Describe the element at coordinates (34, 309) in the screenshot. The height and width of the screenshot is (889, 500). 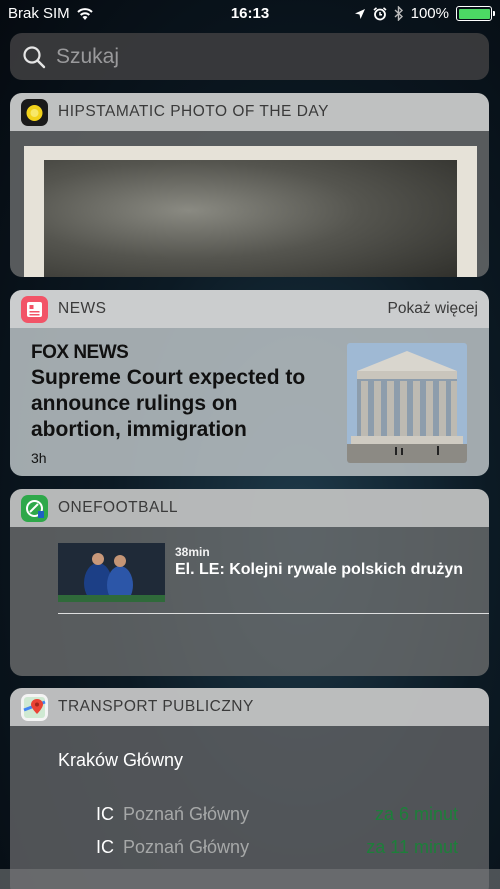
I see `news-app-icon` at that location.